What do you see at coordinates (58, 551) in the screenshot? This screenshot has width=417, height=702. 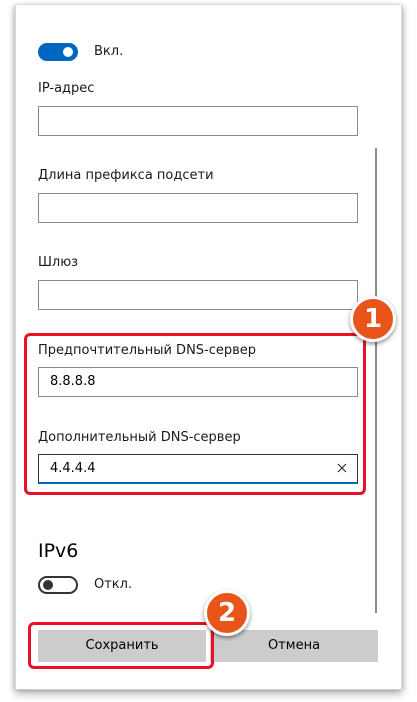 I see `ipv6-title: IPv6` at bounding box center [58, 551].